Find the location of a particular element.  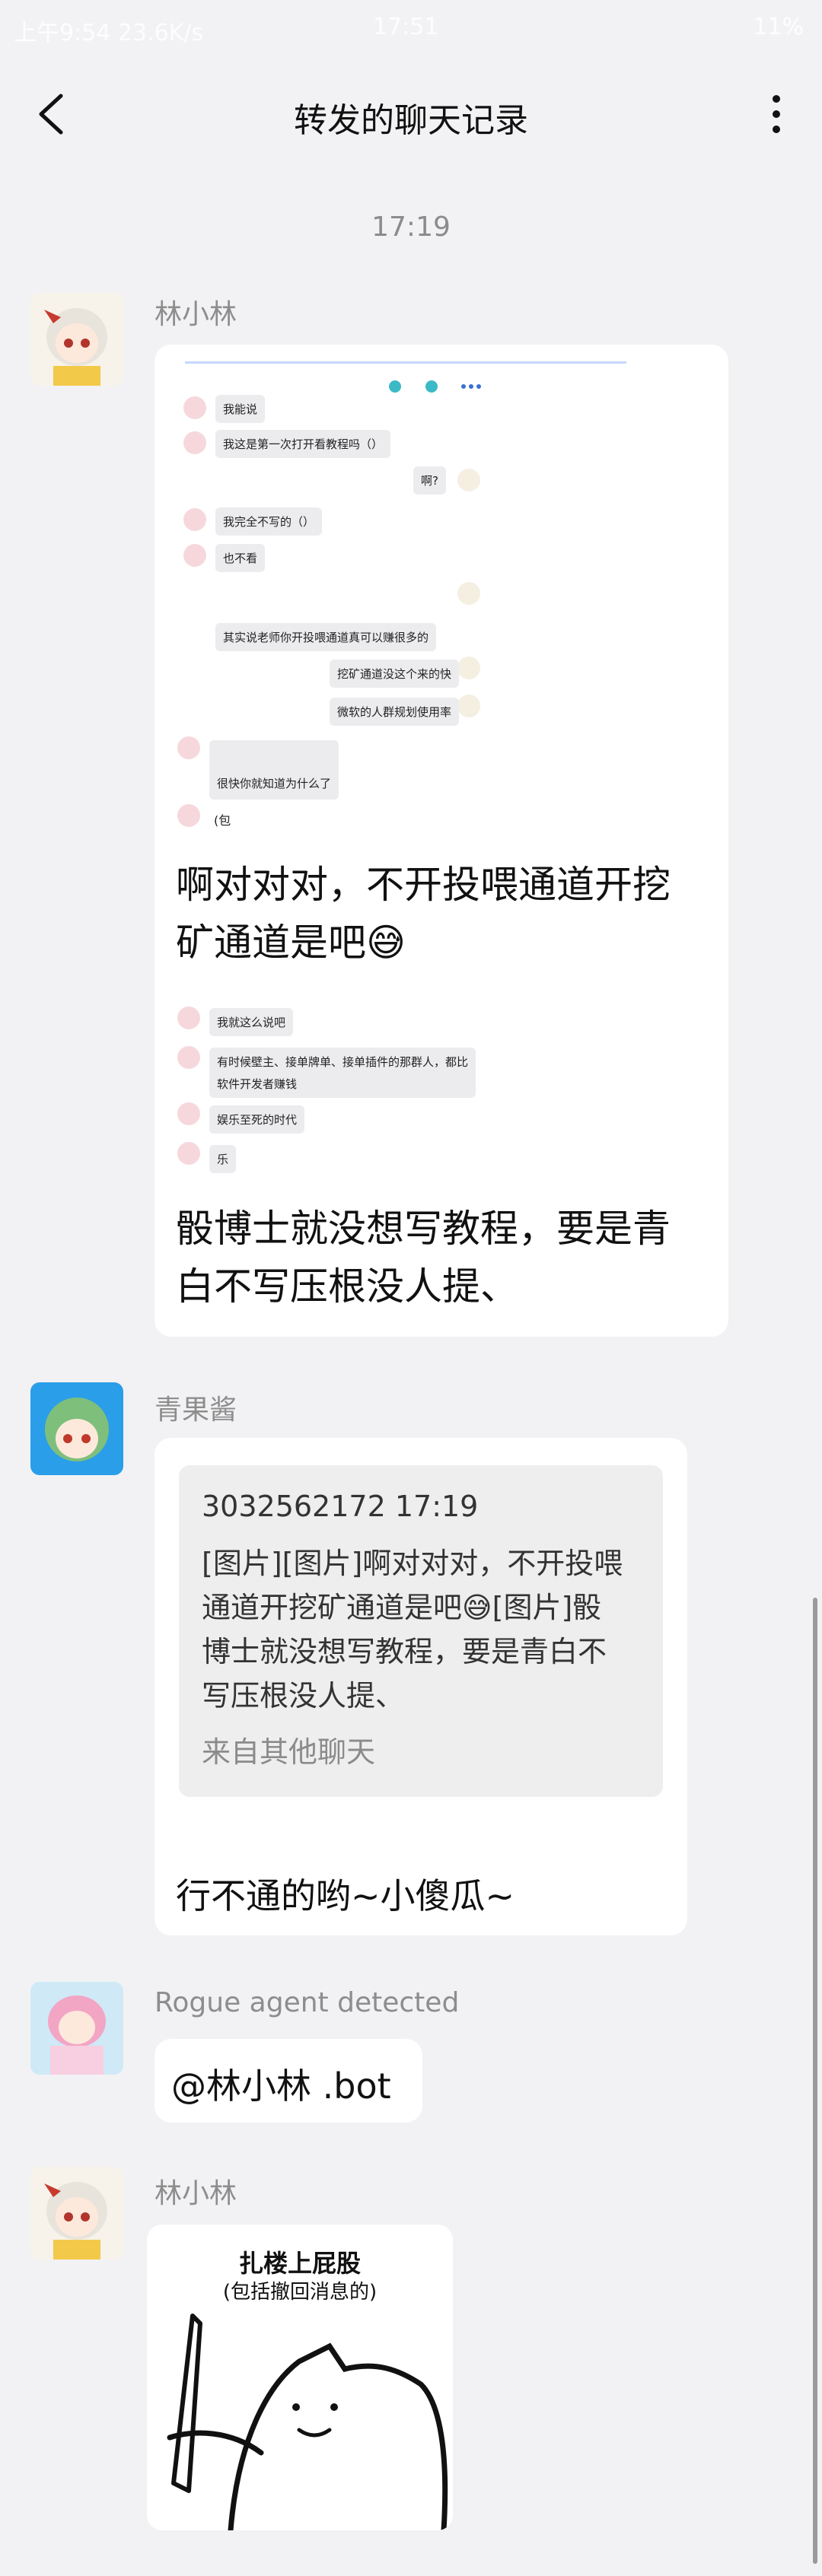

sticker-image: 扎楼上屁股 (包括撤回消息的) is located at coordinates (300, 2377).